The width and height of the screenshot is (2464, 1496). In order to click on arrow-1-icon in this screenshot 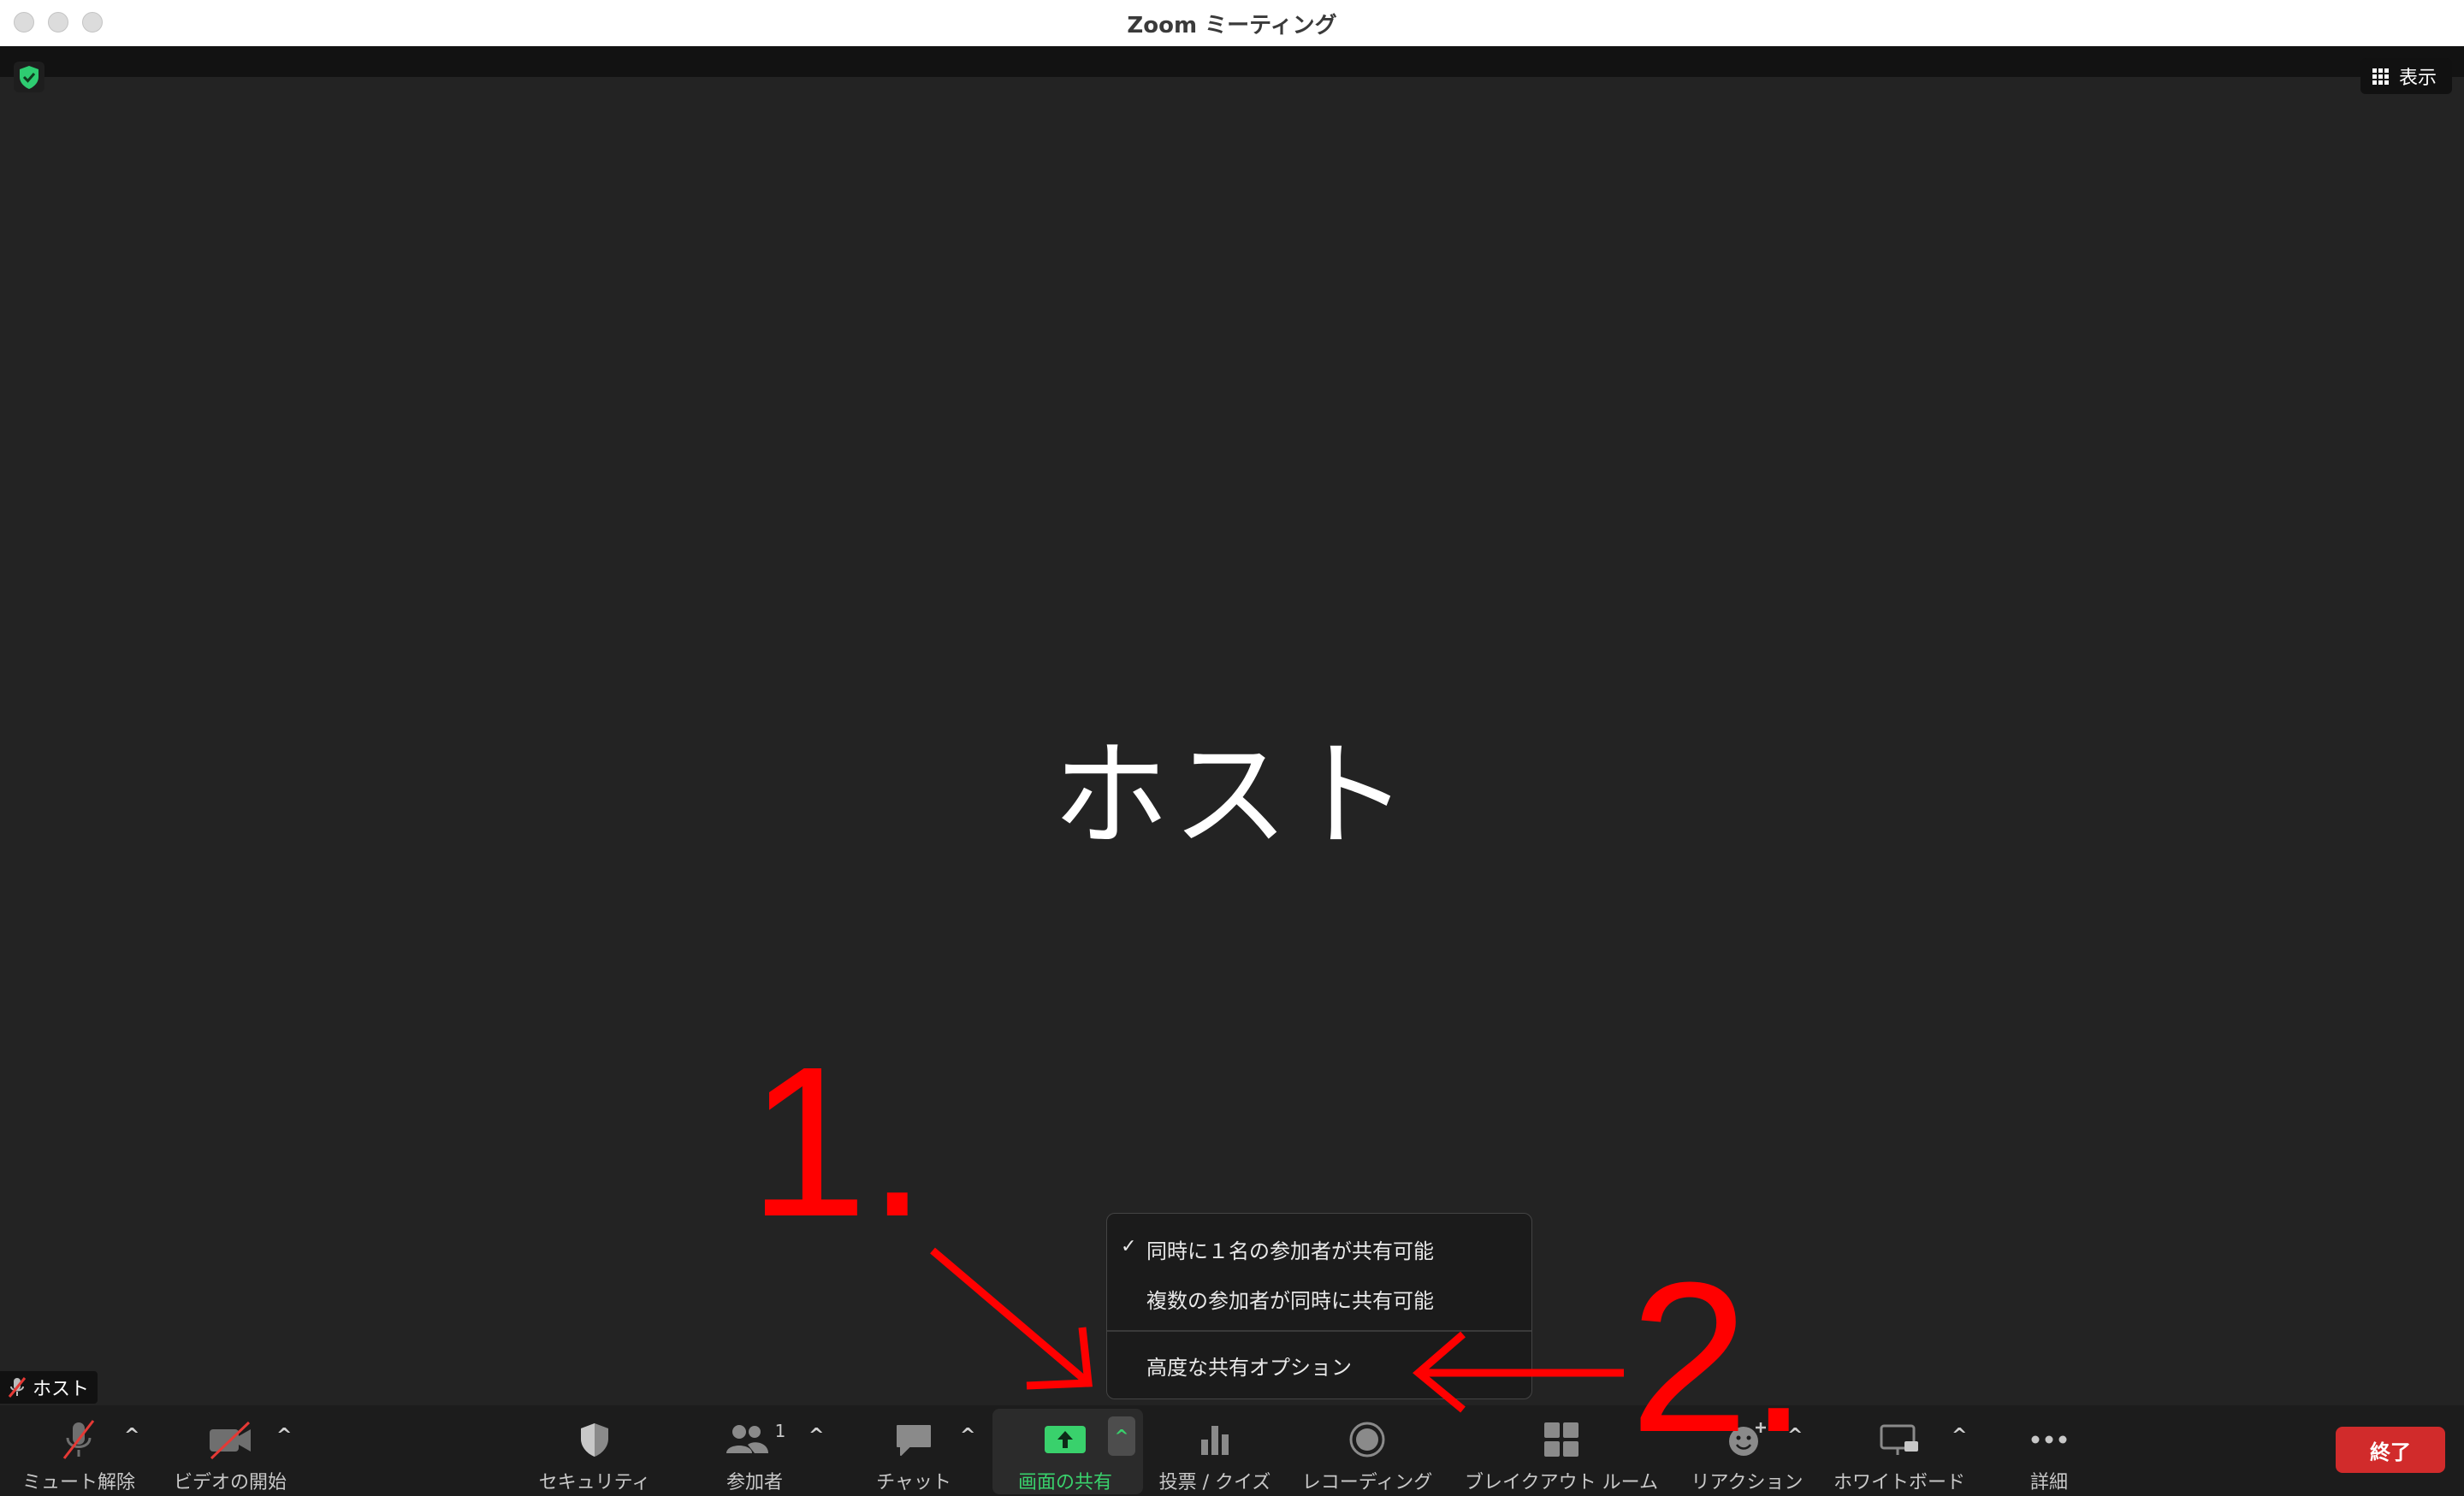, I will do `click(1011, 1319)`.